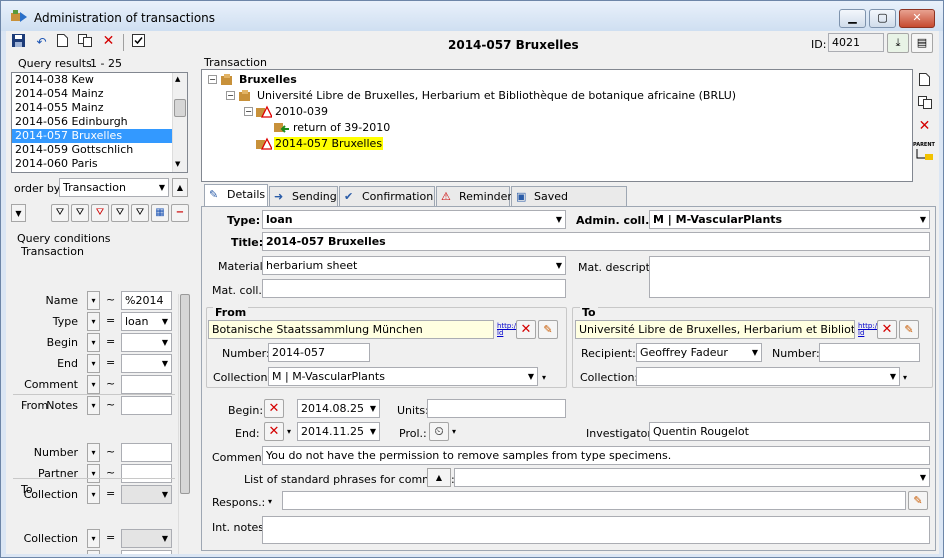  Describe the element at coordinates (146, 321) in the screenshot. I see `condition-value-field: loan ▼` at that location.